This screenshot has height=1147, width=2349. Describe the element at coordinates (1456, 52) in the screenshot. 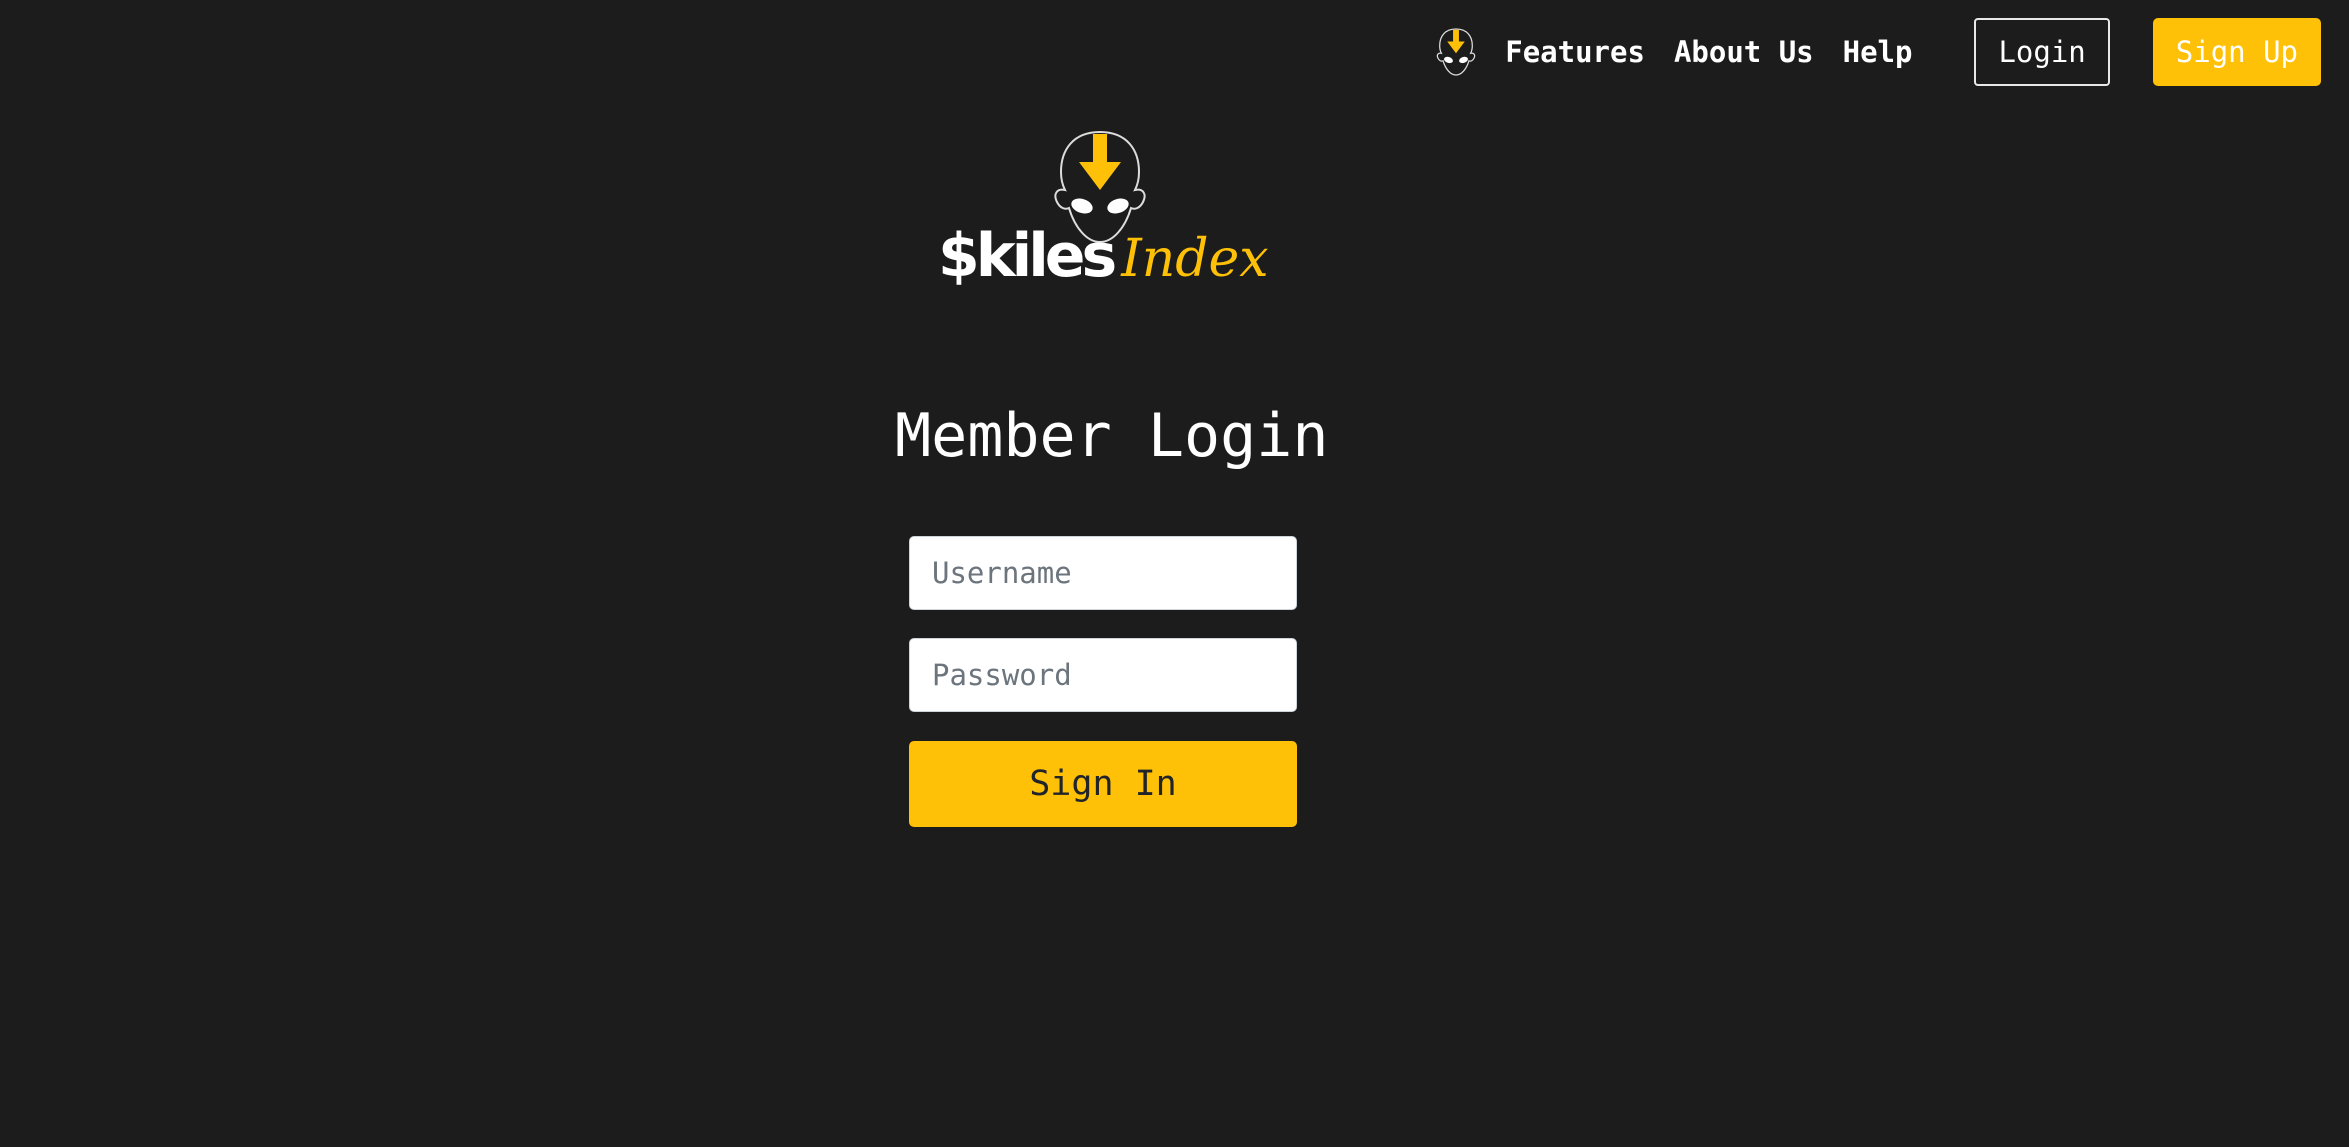

I see `nav-logo-icon` at that location.